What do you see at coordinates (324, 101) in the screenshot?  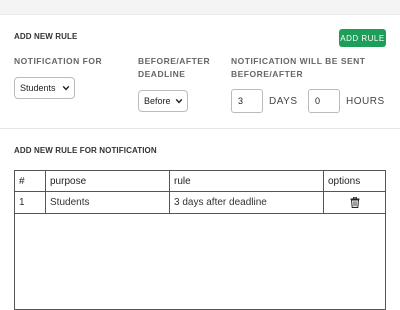 I see `hours-input` at bounding box center [324, 101].